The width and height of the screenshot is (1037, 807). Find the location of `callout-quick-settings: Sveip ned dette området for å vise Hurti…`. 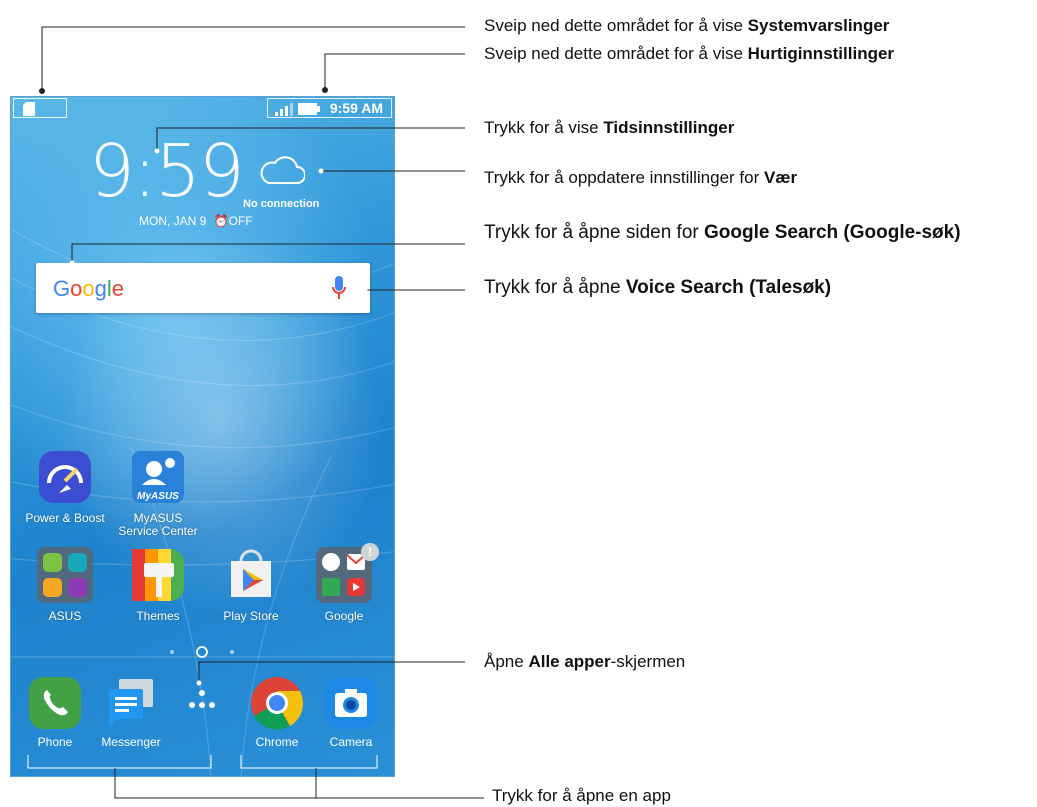

callout-quick-settings: Sveip ned dette området for å vise Hurti… is located at coordinates (689, 54).